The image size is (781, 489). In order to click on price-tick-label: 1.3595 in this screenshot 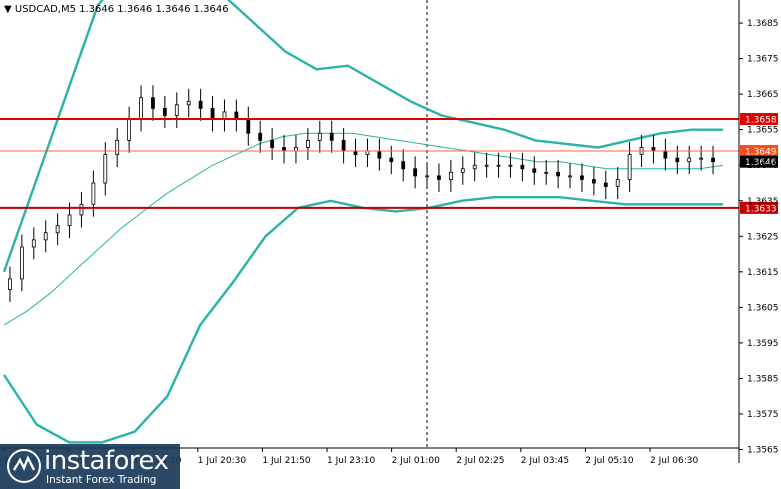, I will do `click(763, 344)`.